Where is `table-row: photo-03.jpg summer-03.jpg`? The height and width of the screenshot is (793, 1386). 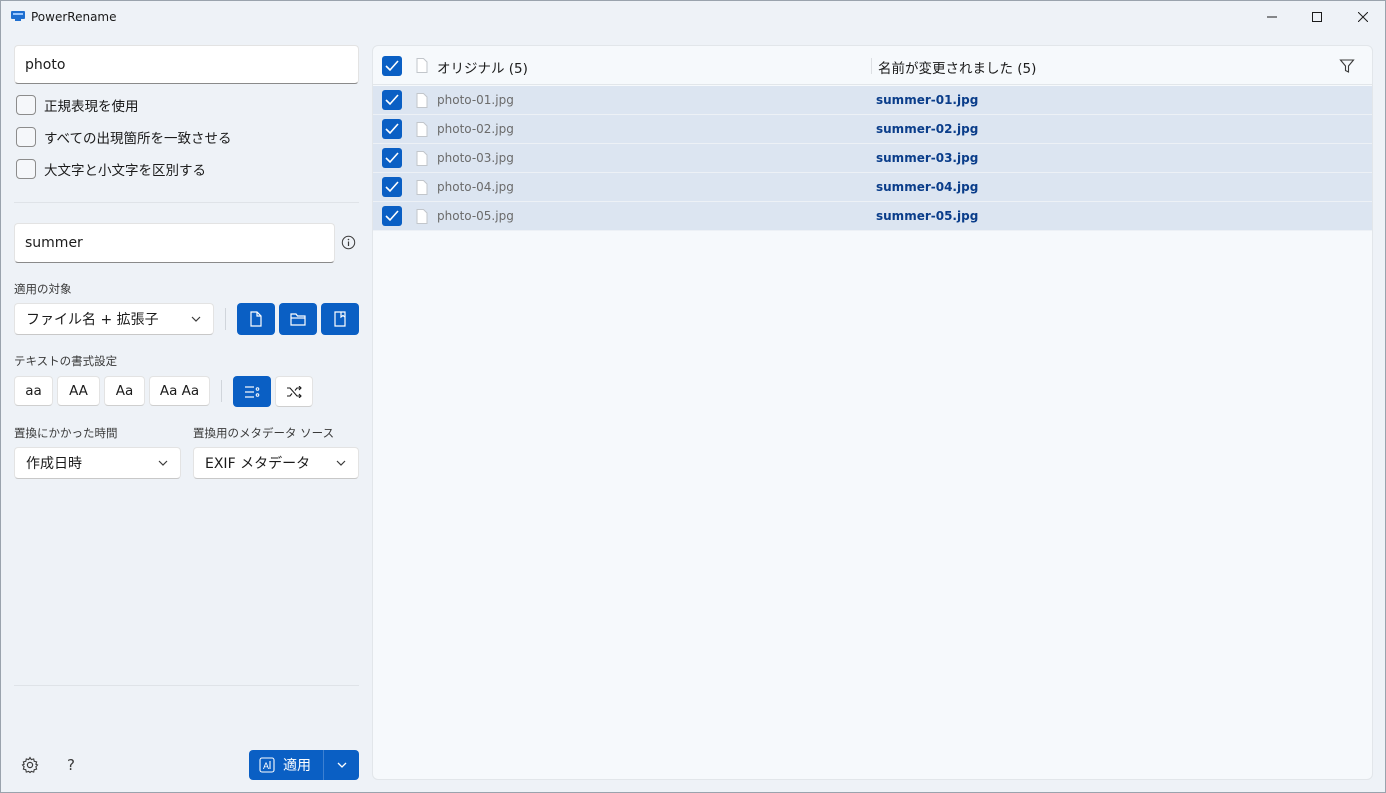
table-row: photo-03.jpg summer-03.jpg is located at coordinates (872, 158).